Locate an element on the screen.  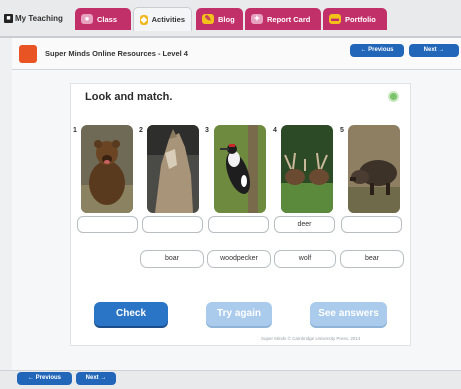
tab-label: Class is located at coordinates (107, 19).